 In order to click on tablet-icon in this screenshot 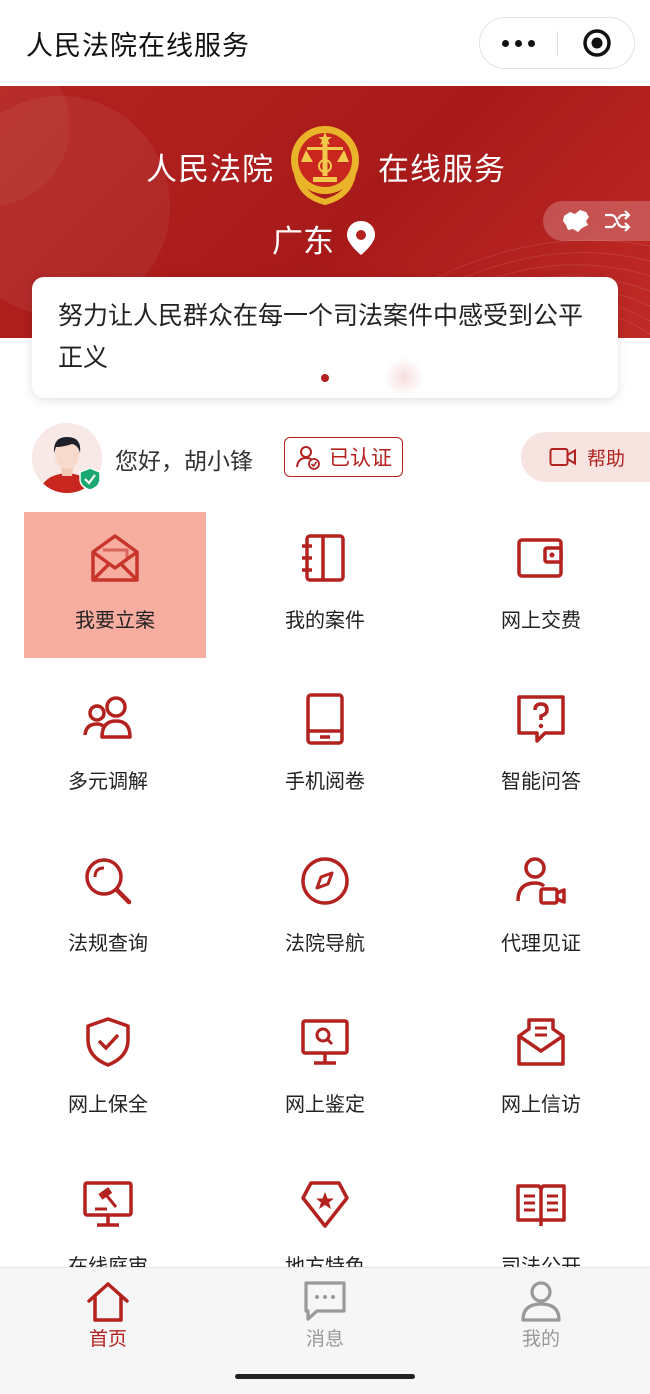, I will do `click(325, 719)`.